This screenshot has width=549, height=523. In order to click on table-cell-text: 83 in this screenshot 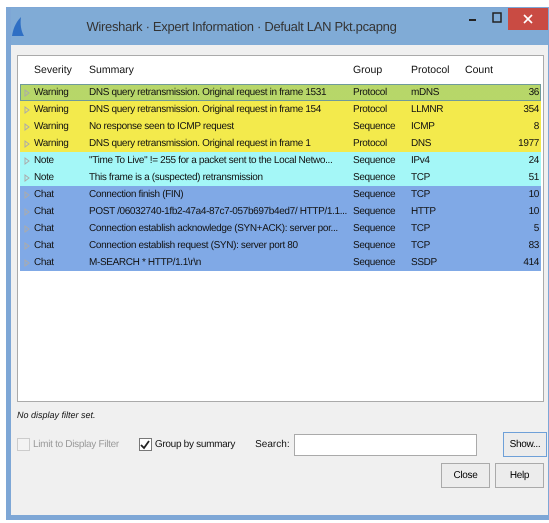, I will do `click(534, 245)`.